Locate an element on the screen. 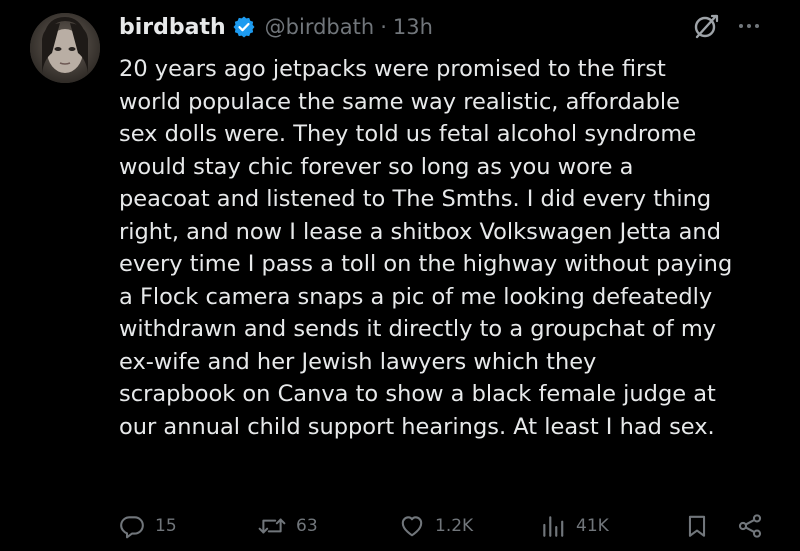 Image resolution: width=800 pixels, height=551 pixels. share-icon is located at coordinates (750, 526).